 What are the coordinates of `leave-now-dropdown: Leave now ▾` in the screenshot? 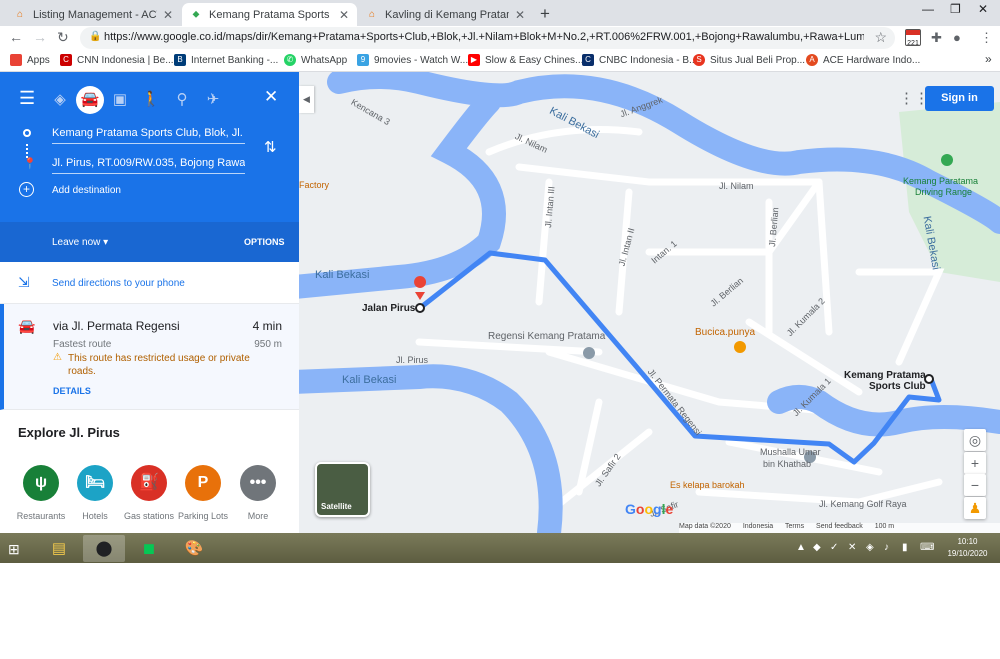 It's located at (80, 242).